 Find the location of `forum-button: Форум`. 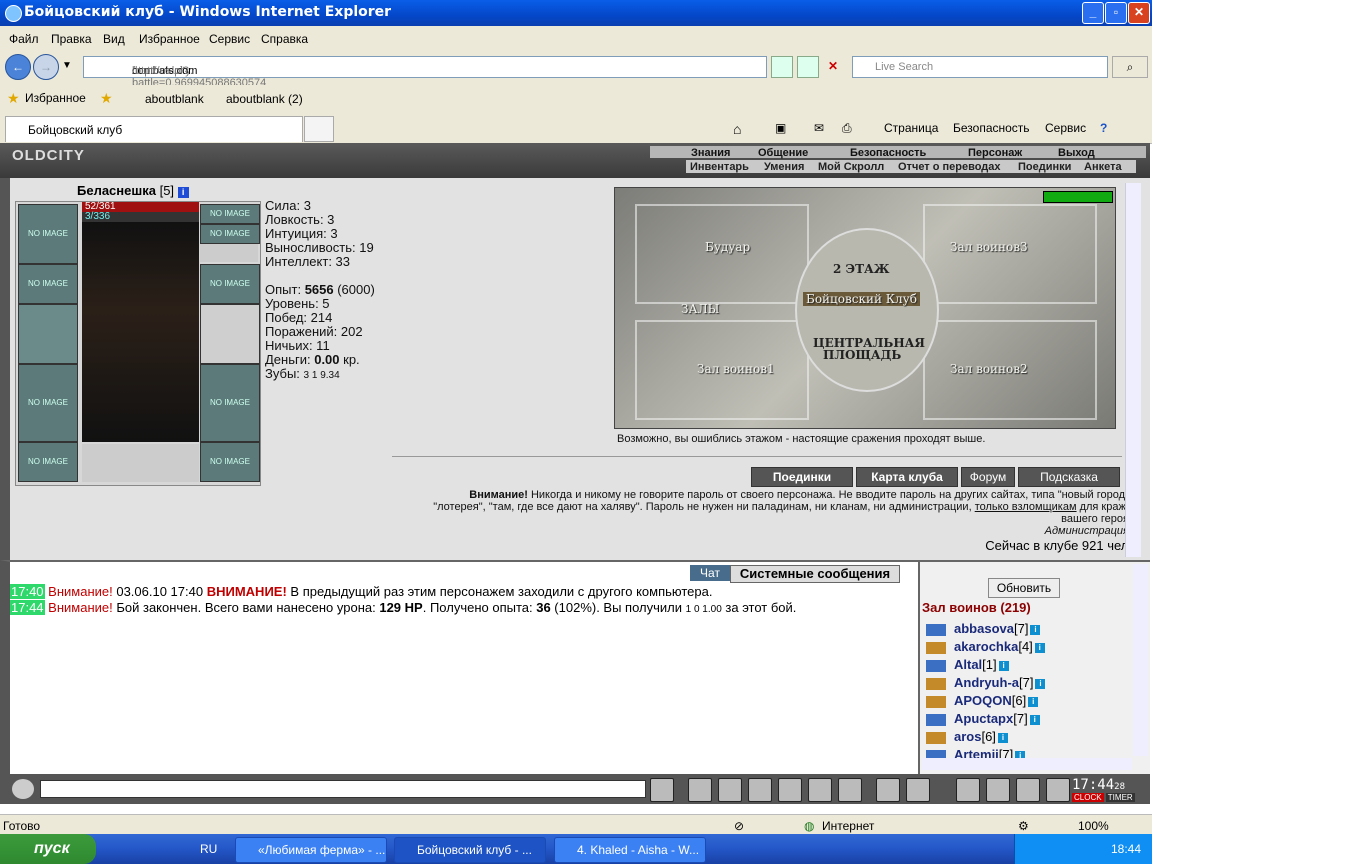

forum-button: Форум is located at coordinates (988, 477).